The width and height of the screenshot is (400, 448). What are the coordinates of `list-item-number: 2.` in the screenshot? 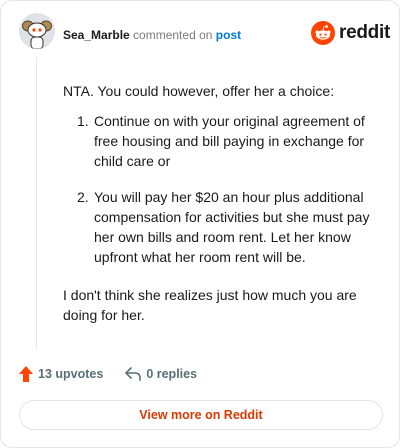 It's located at (83, 197).